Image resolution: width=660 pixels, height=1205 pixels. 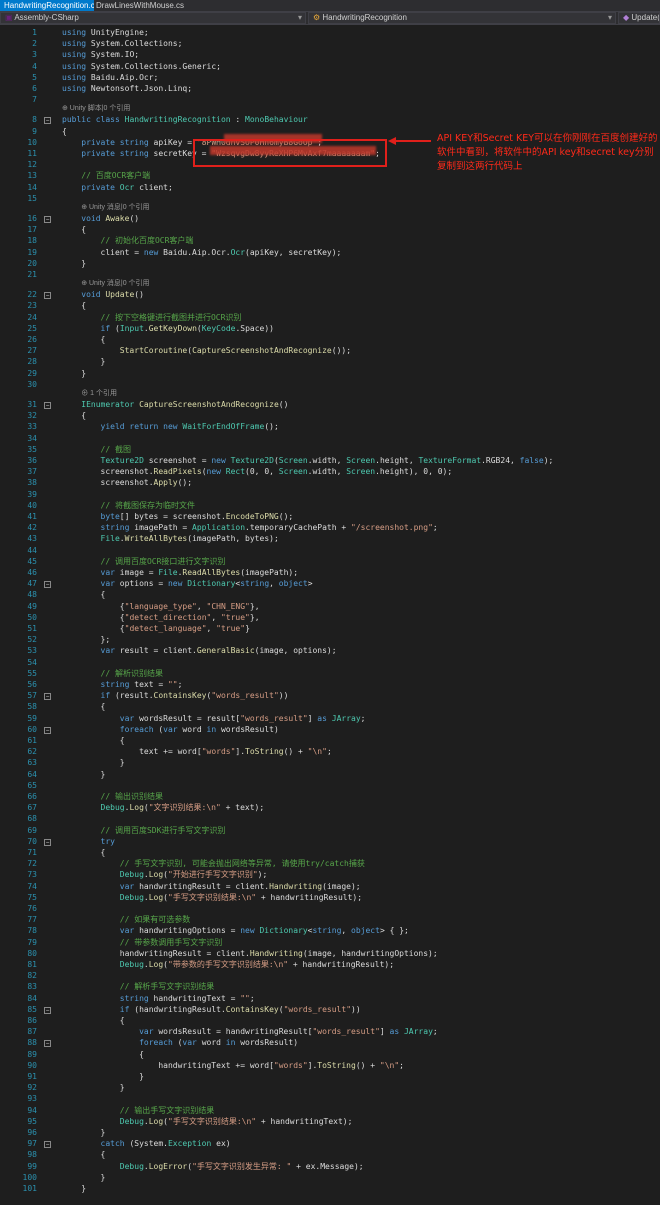 I want to click on code-line: // 百度OCR客户端, so click(x=106, y=176).